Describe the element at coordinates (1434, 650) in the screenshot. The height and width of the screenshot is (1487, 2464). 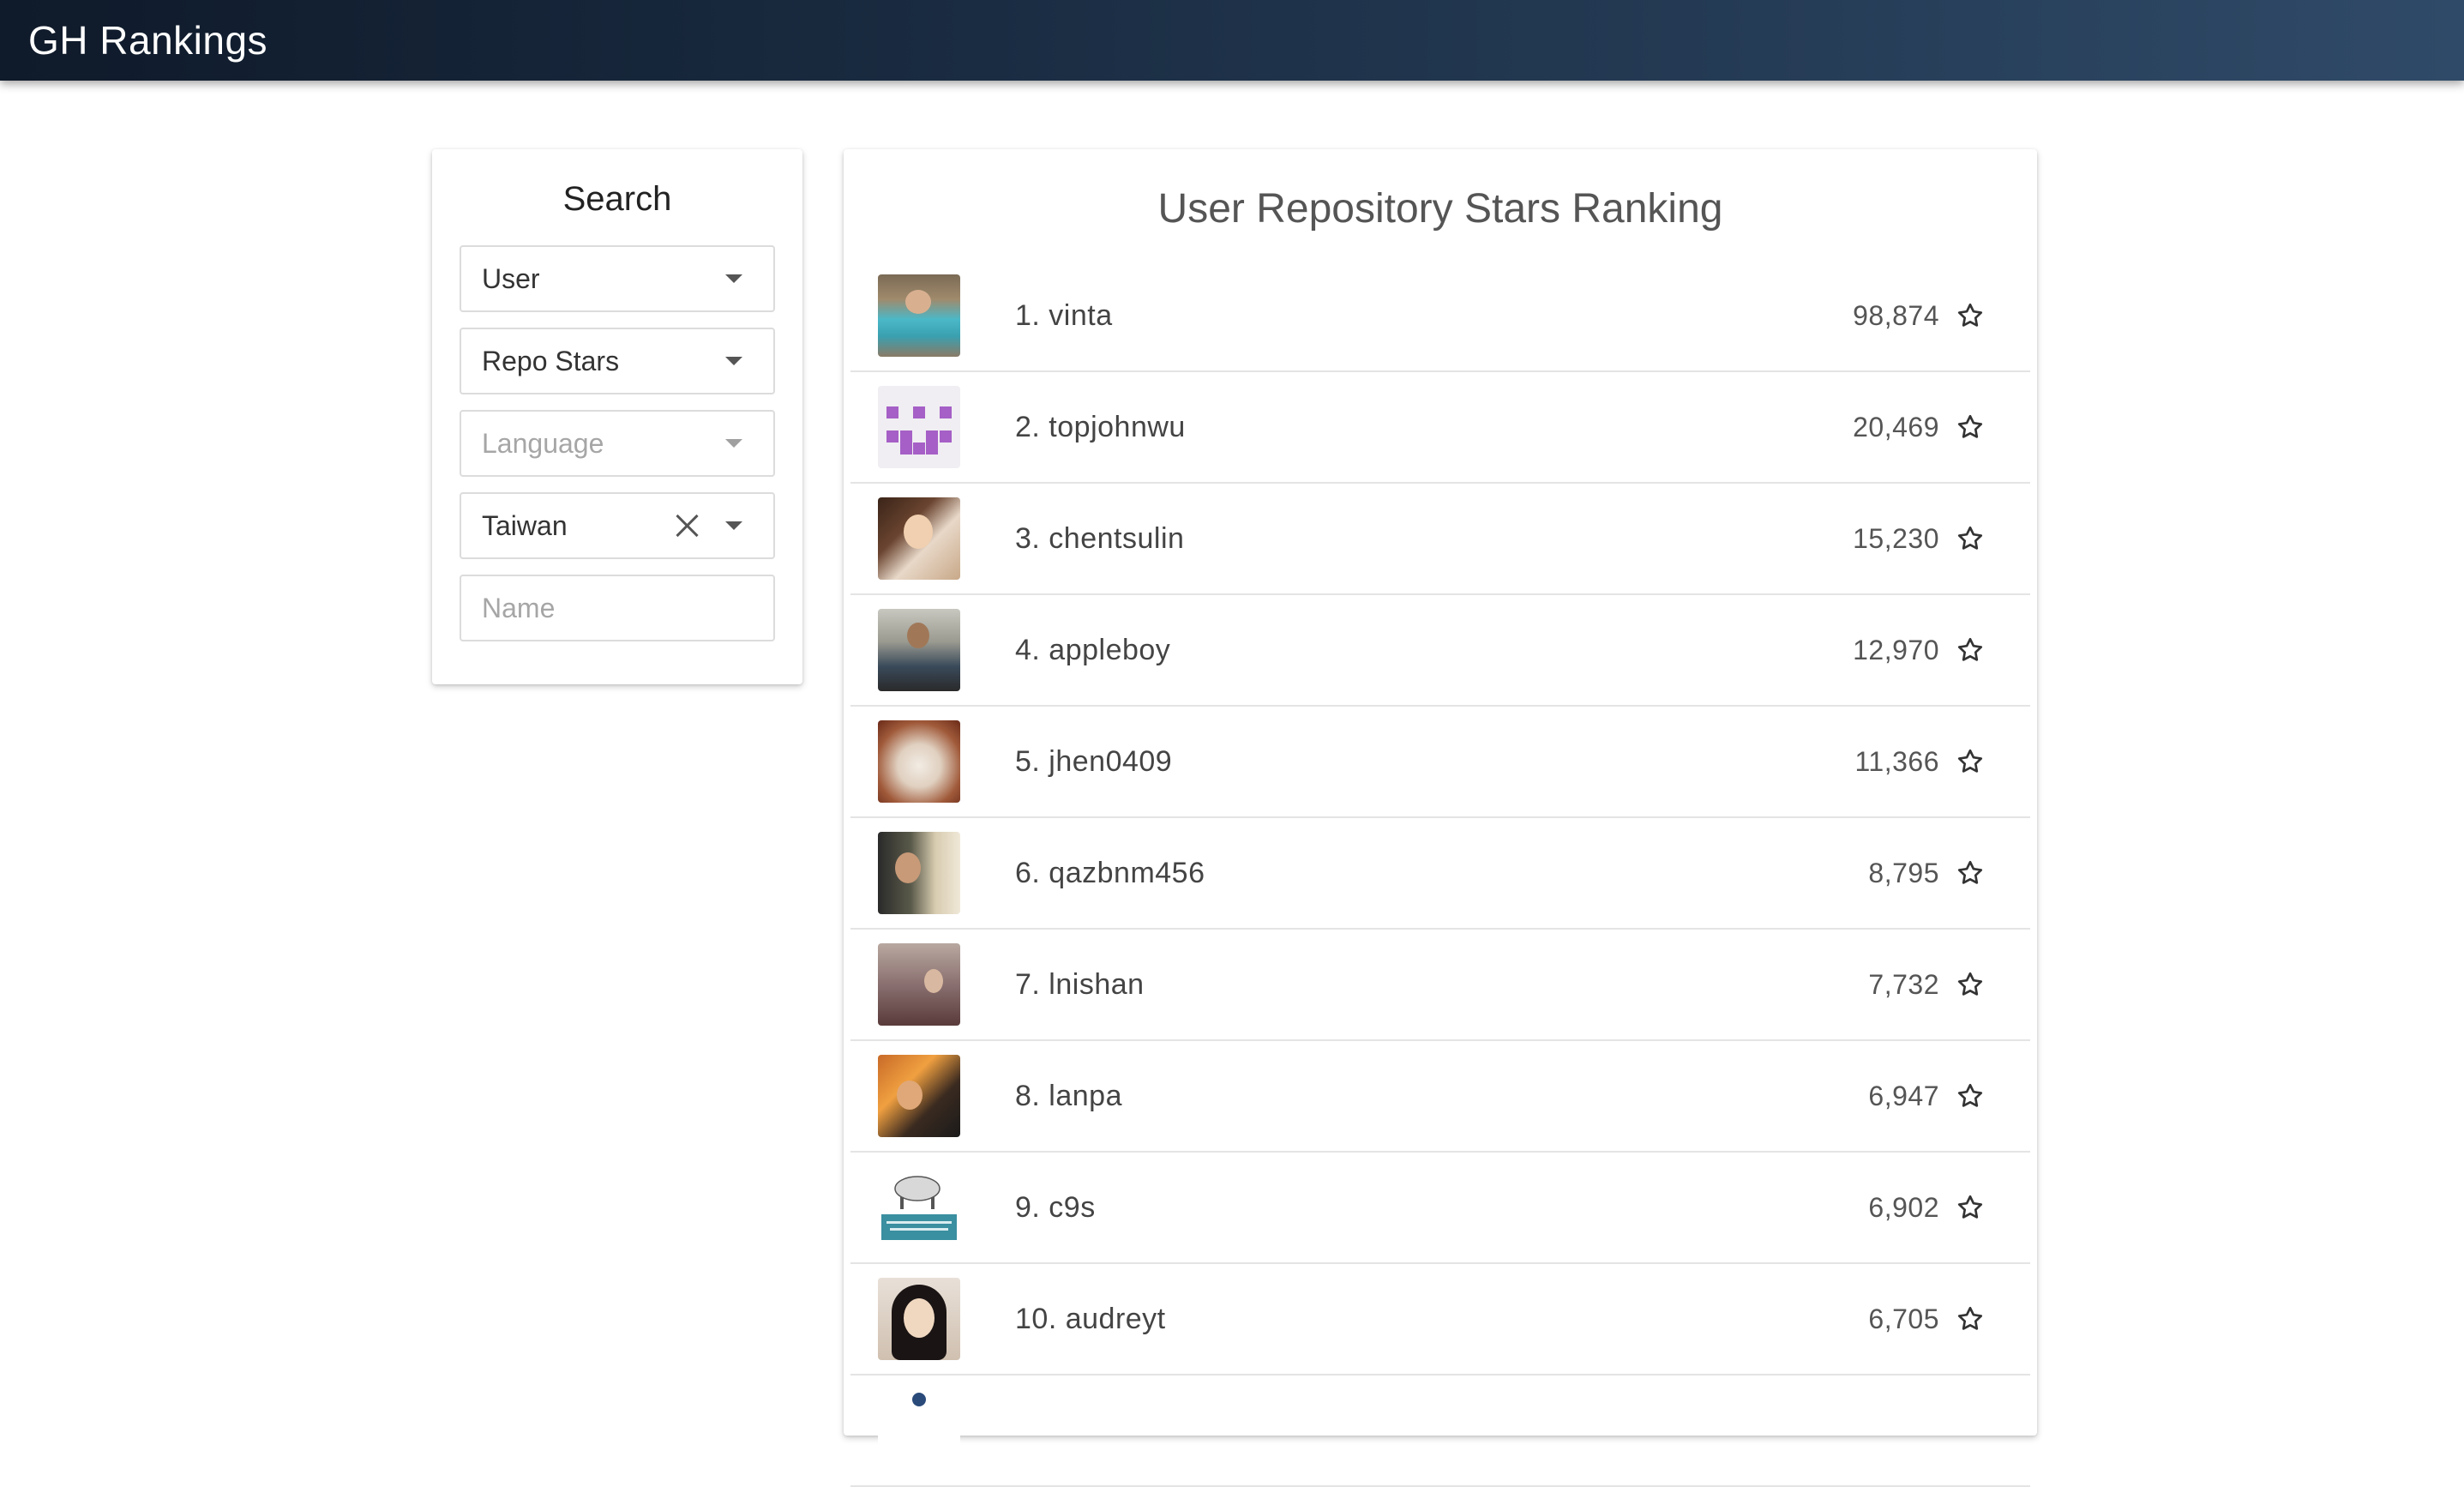
I see `ranking-user-name: 4. appleboy` at that location.